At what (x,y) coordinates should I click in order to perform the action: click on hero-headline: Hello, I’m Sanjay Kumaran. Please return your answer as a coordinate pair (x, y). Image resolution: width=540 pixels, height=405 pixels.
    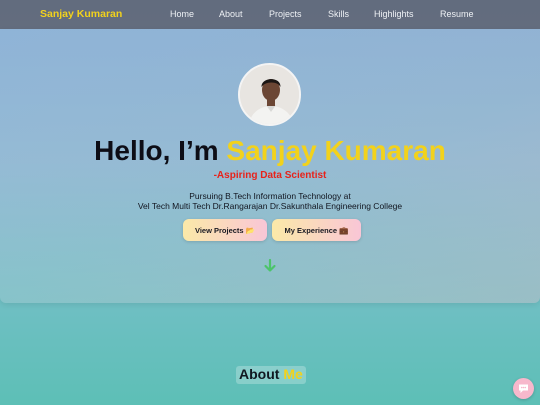
    Looking at the image, I should click on (270, 151).